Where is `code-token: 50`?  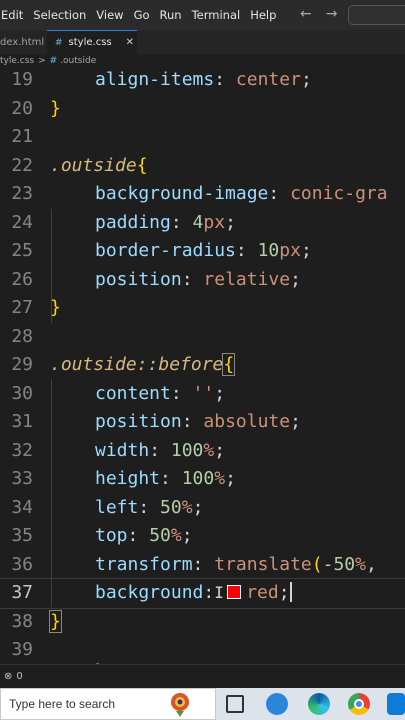 code-token: 50 is located at coordinates (160, 535).